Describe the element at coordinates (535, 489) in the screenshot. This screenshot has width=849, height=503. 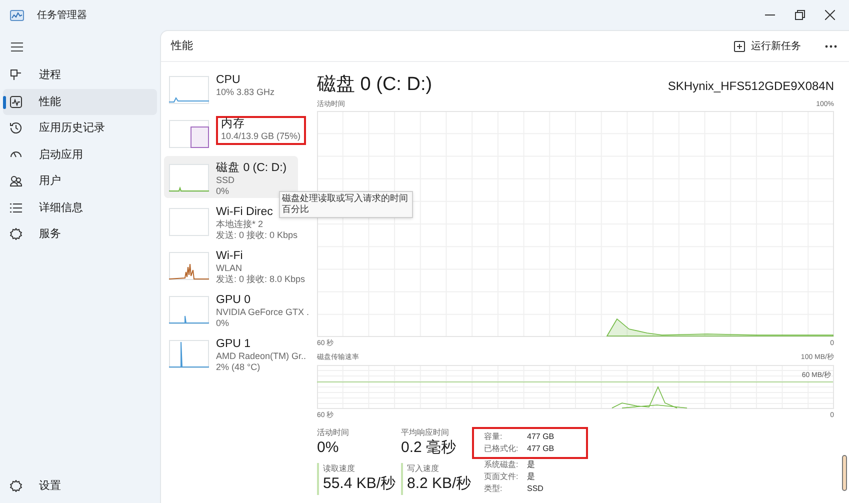
I see `property-value: SSD` at that location.